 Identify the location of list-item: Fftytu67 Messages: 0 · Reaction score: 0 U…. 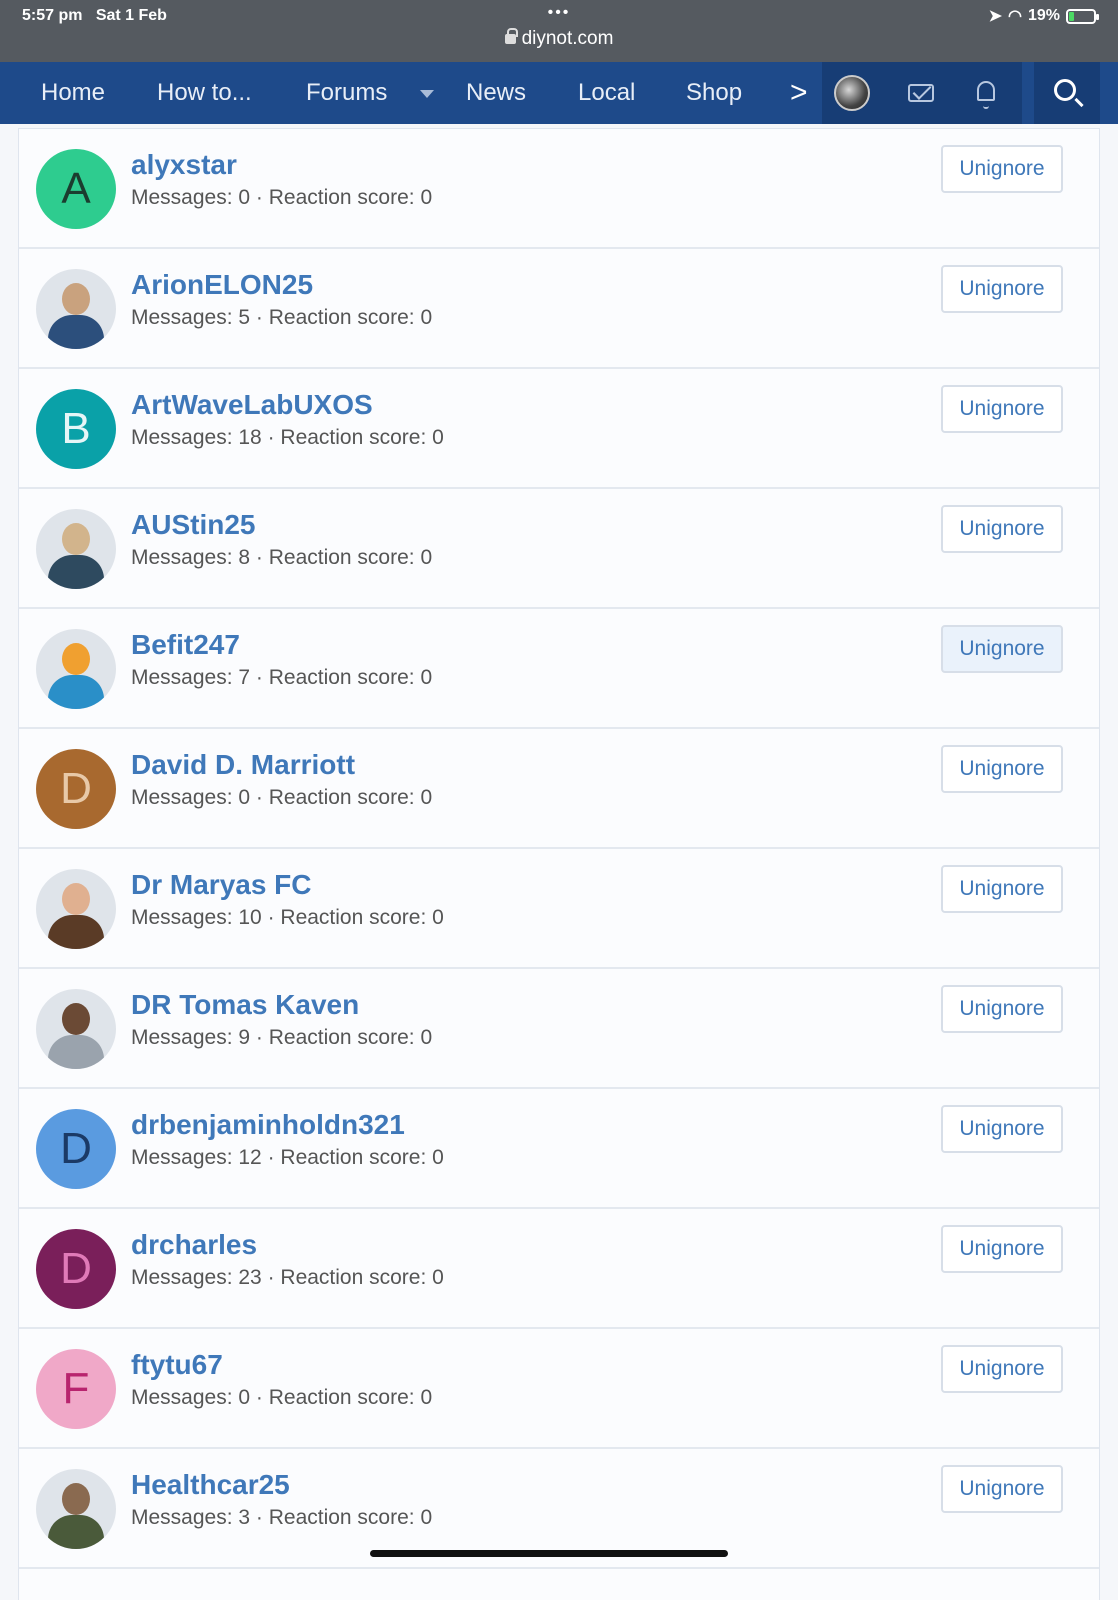
(559, 1389).